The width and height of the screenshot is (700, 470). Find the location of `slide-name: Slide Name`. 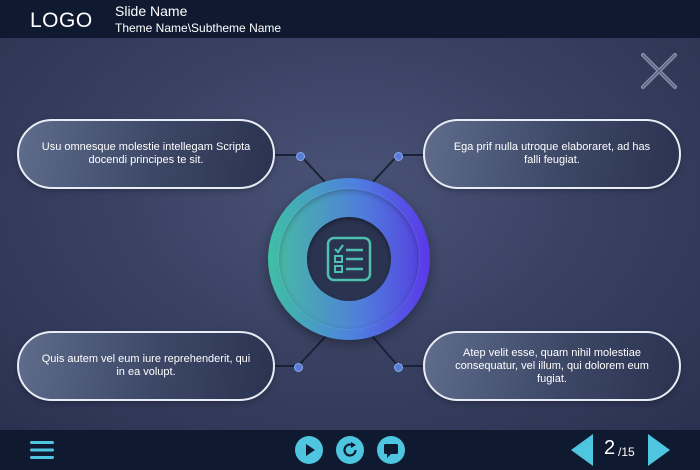

slide-name: Slide Name is located at coordinates (151, 11).